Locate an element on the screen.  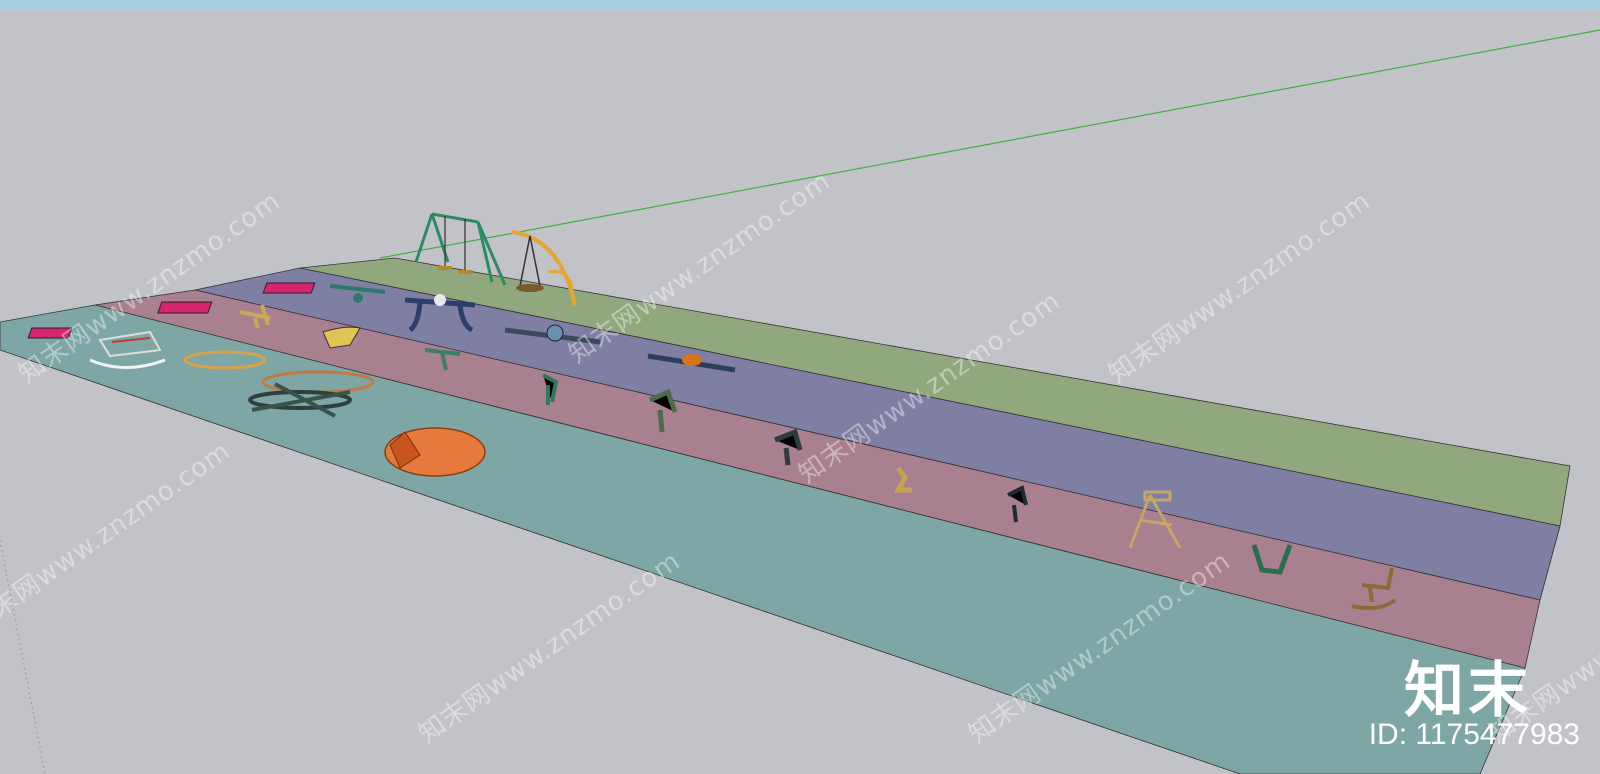
egg-shelter-model is located at coordinates (435, 452).